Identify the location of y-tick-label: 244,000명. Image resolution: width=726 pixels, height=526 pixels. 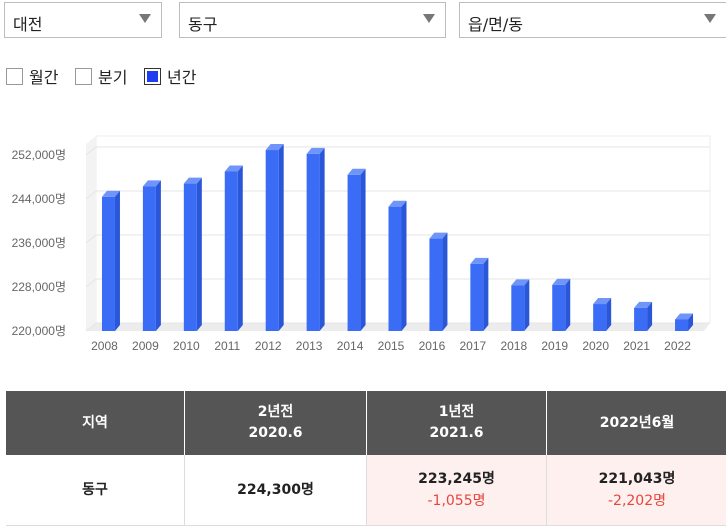
(39, 199).